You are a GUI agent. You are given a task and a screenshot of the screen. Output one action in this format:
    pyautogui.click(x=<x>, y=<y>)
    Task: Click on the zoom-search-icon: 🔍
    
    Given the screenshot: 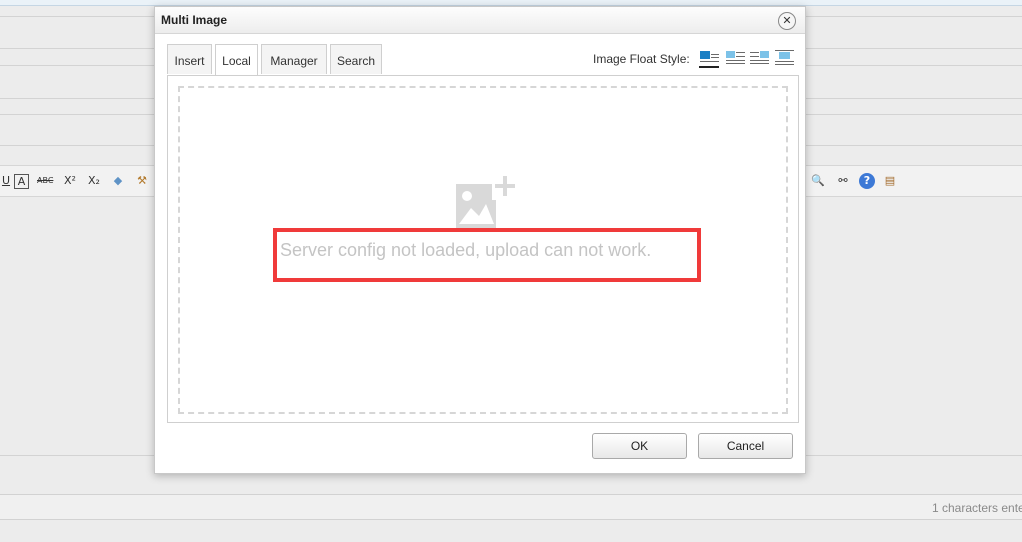 What is the action you would take?
    pyautogui.click(x=818, y=181)
    